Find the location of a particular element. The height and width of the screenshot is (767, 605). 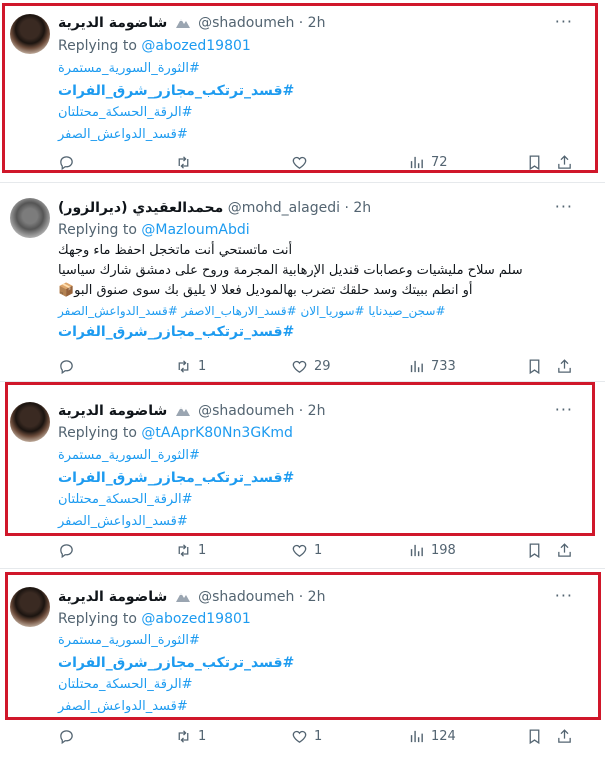

views-button: 124 is located at coordinates (432, 736).